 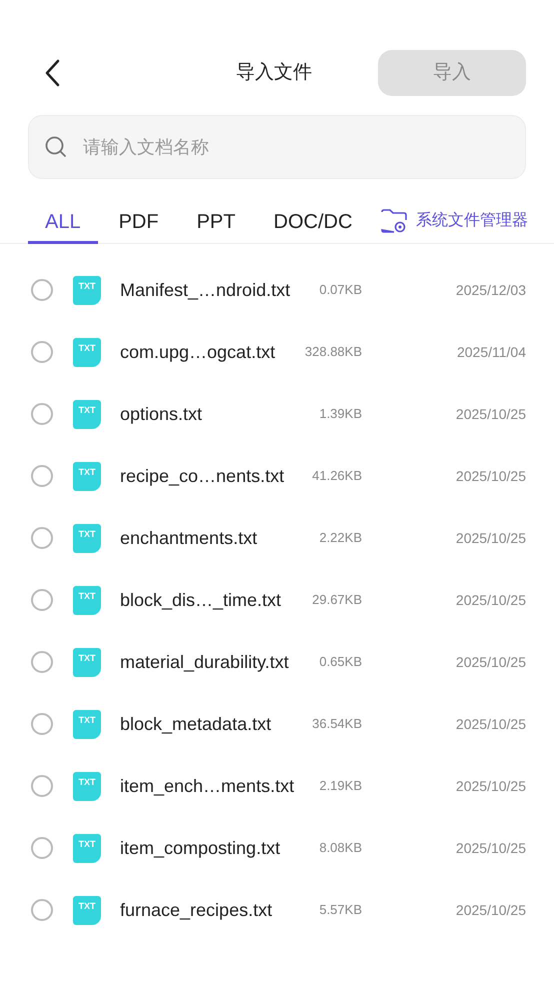 I want to click on file-name: com.upg…ogcat.txt, so click(x=198, y=352).